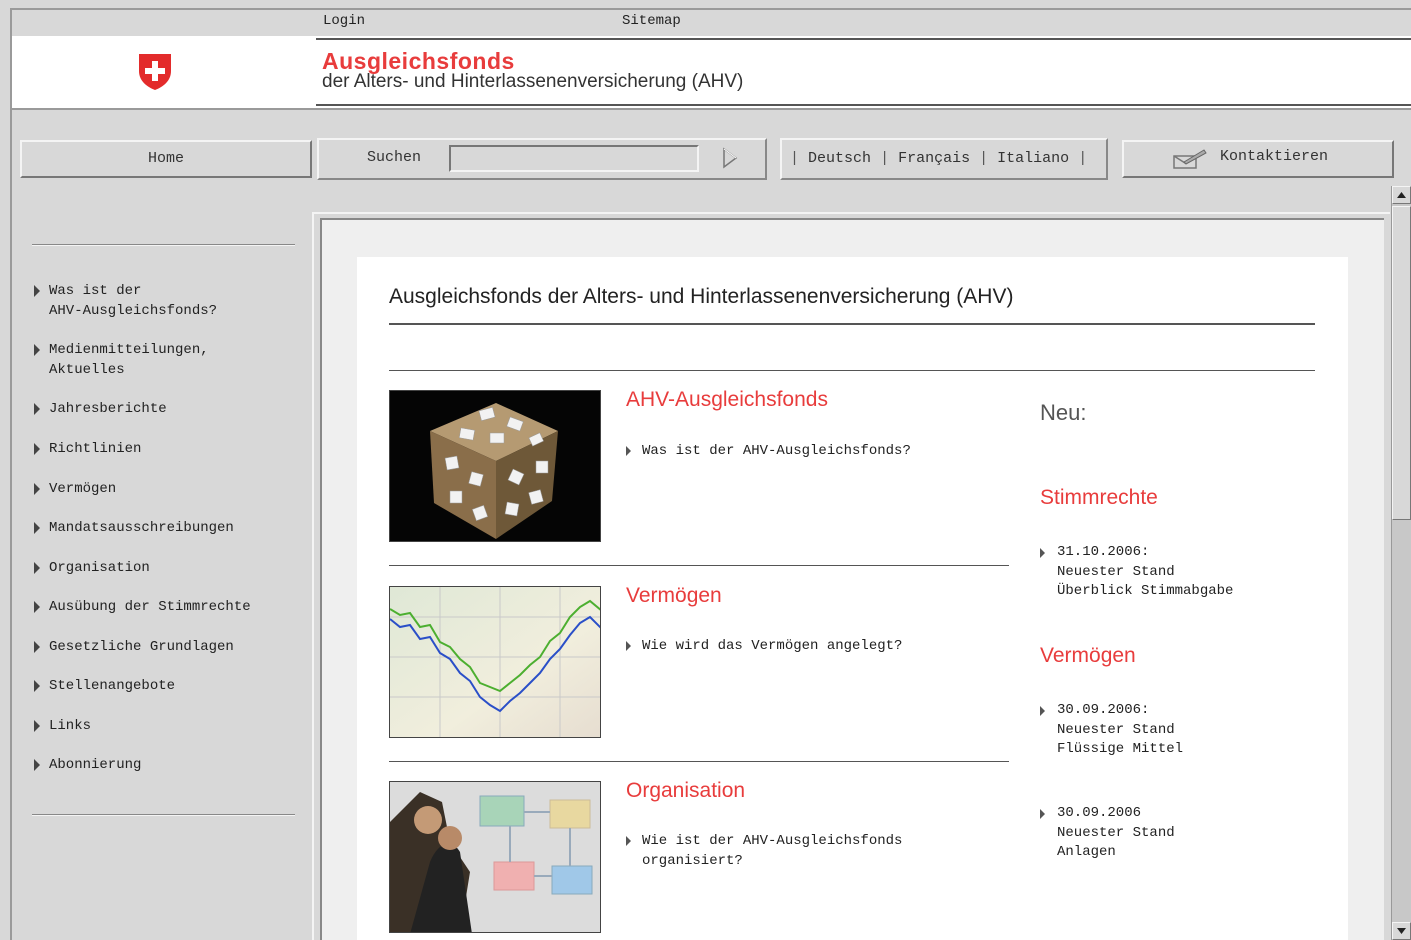 This screenshot has height=940, width=1411. Describe the element at coordinates (121, 360) in the screenshot. I see `sidebar-item: Medienmitteilungen, Aktuelles` at that location.